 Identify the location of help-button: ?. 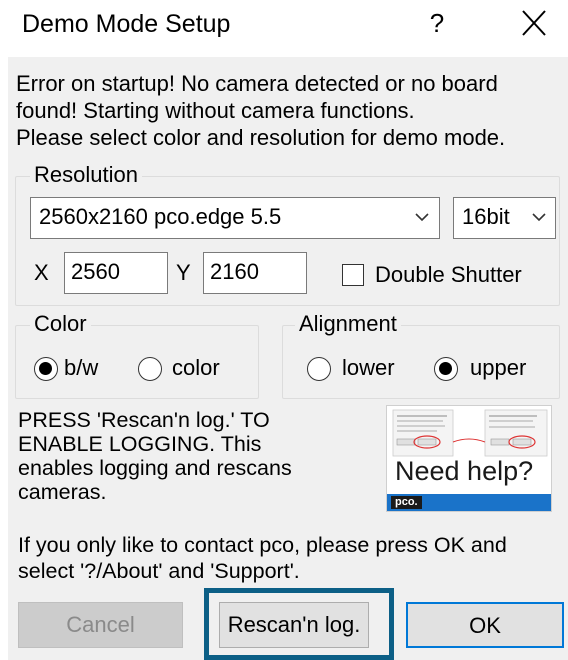
(437, 23).